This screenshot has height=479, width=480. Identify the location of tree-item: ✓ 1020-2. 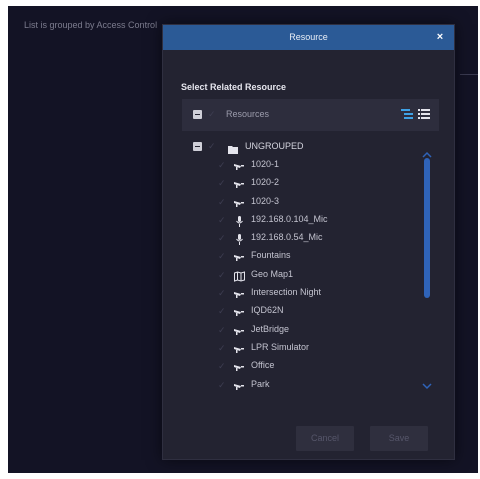
(318, 183).